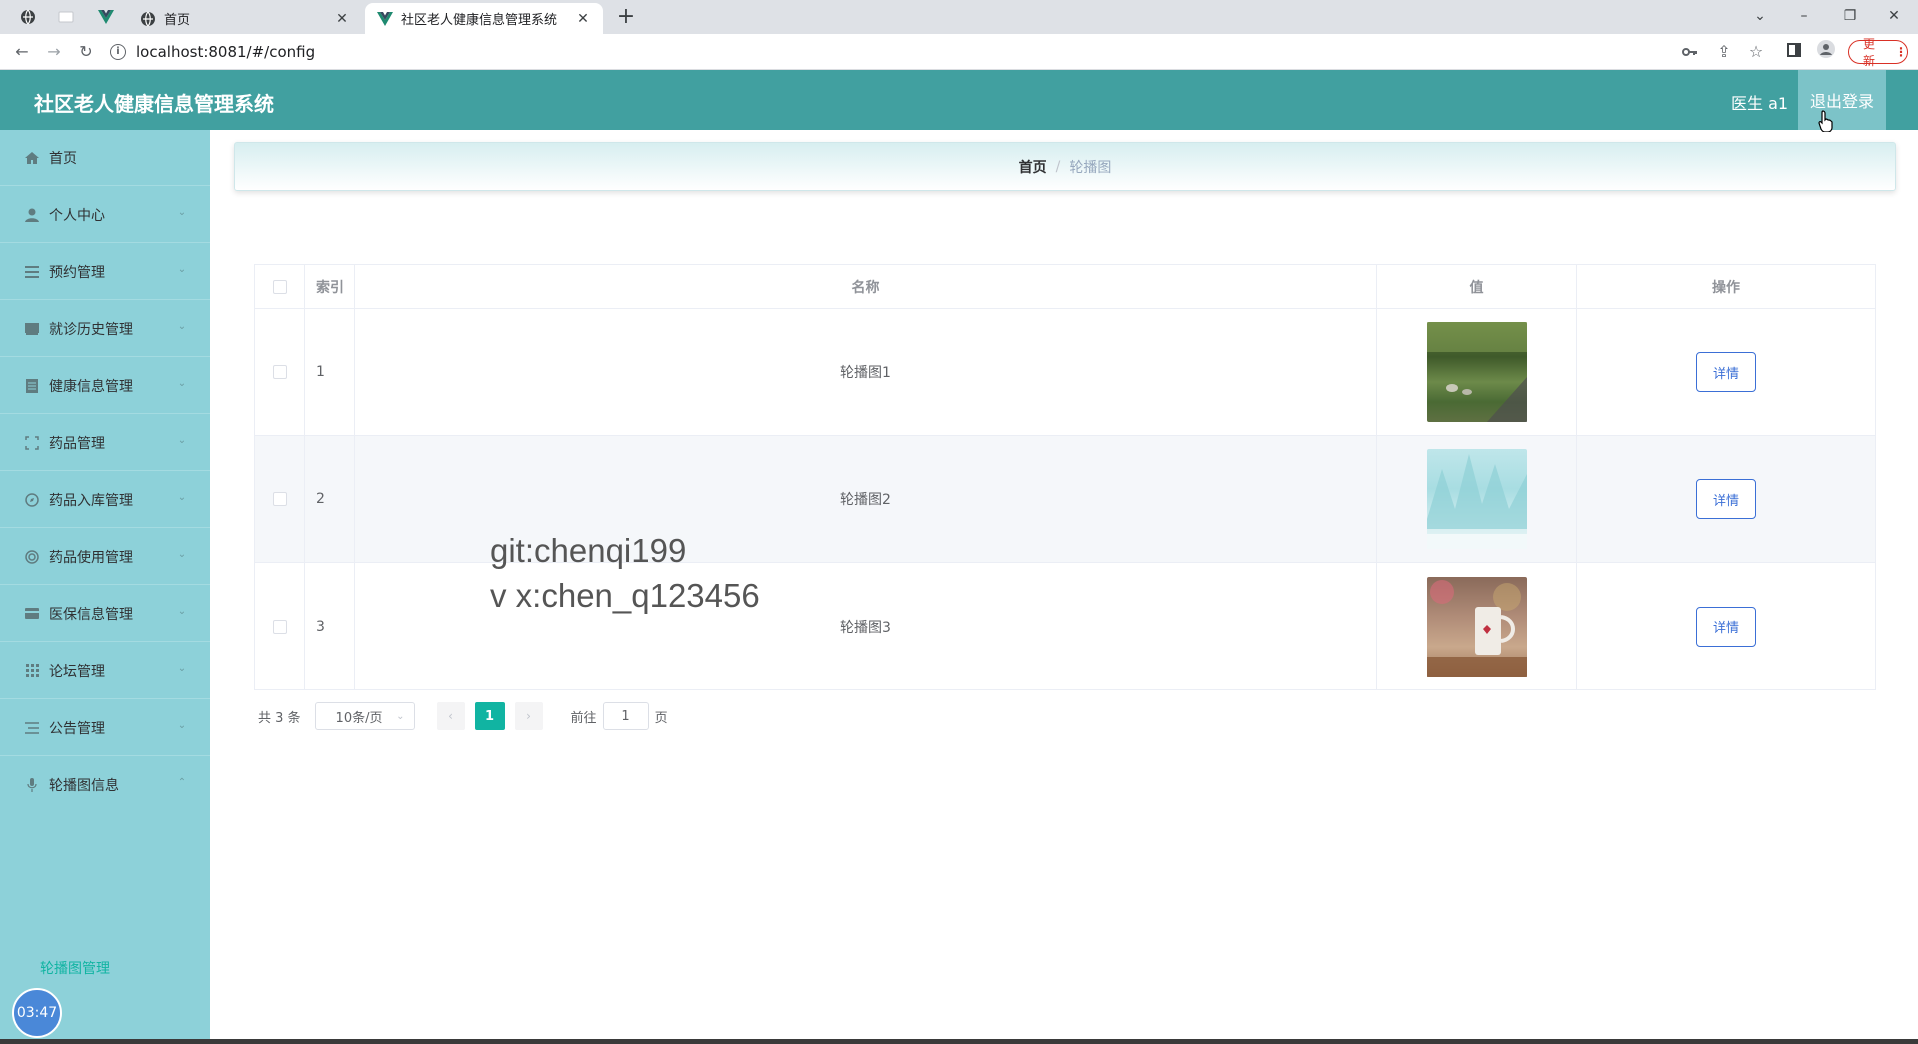 This screenshot has width=1918, height=1044. I want to click on pagination-total: 共 3 条, so click(279, 718).